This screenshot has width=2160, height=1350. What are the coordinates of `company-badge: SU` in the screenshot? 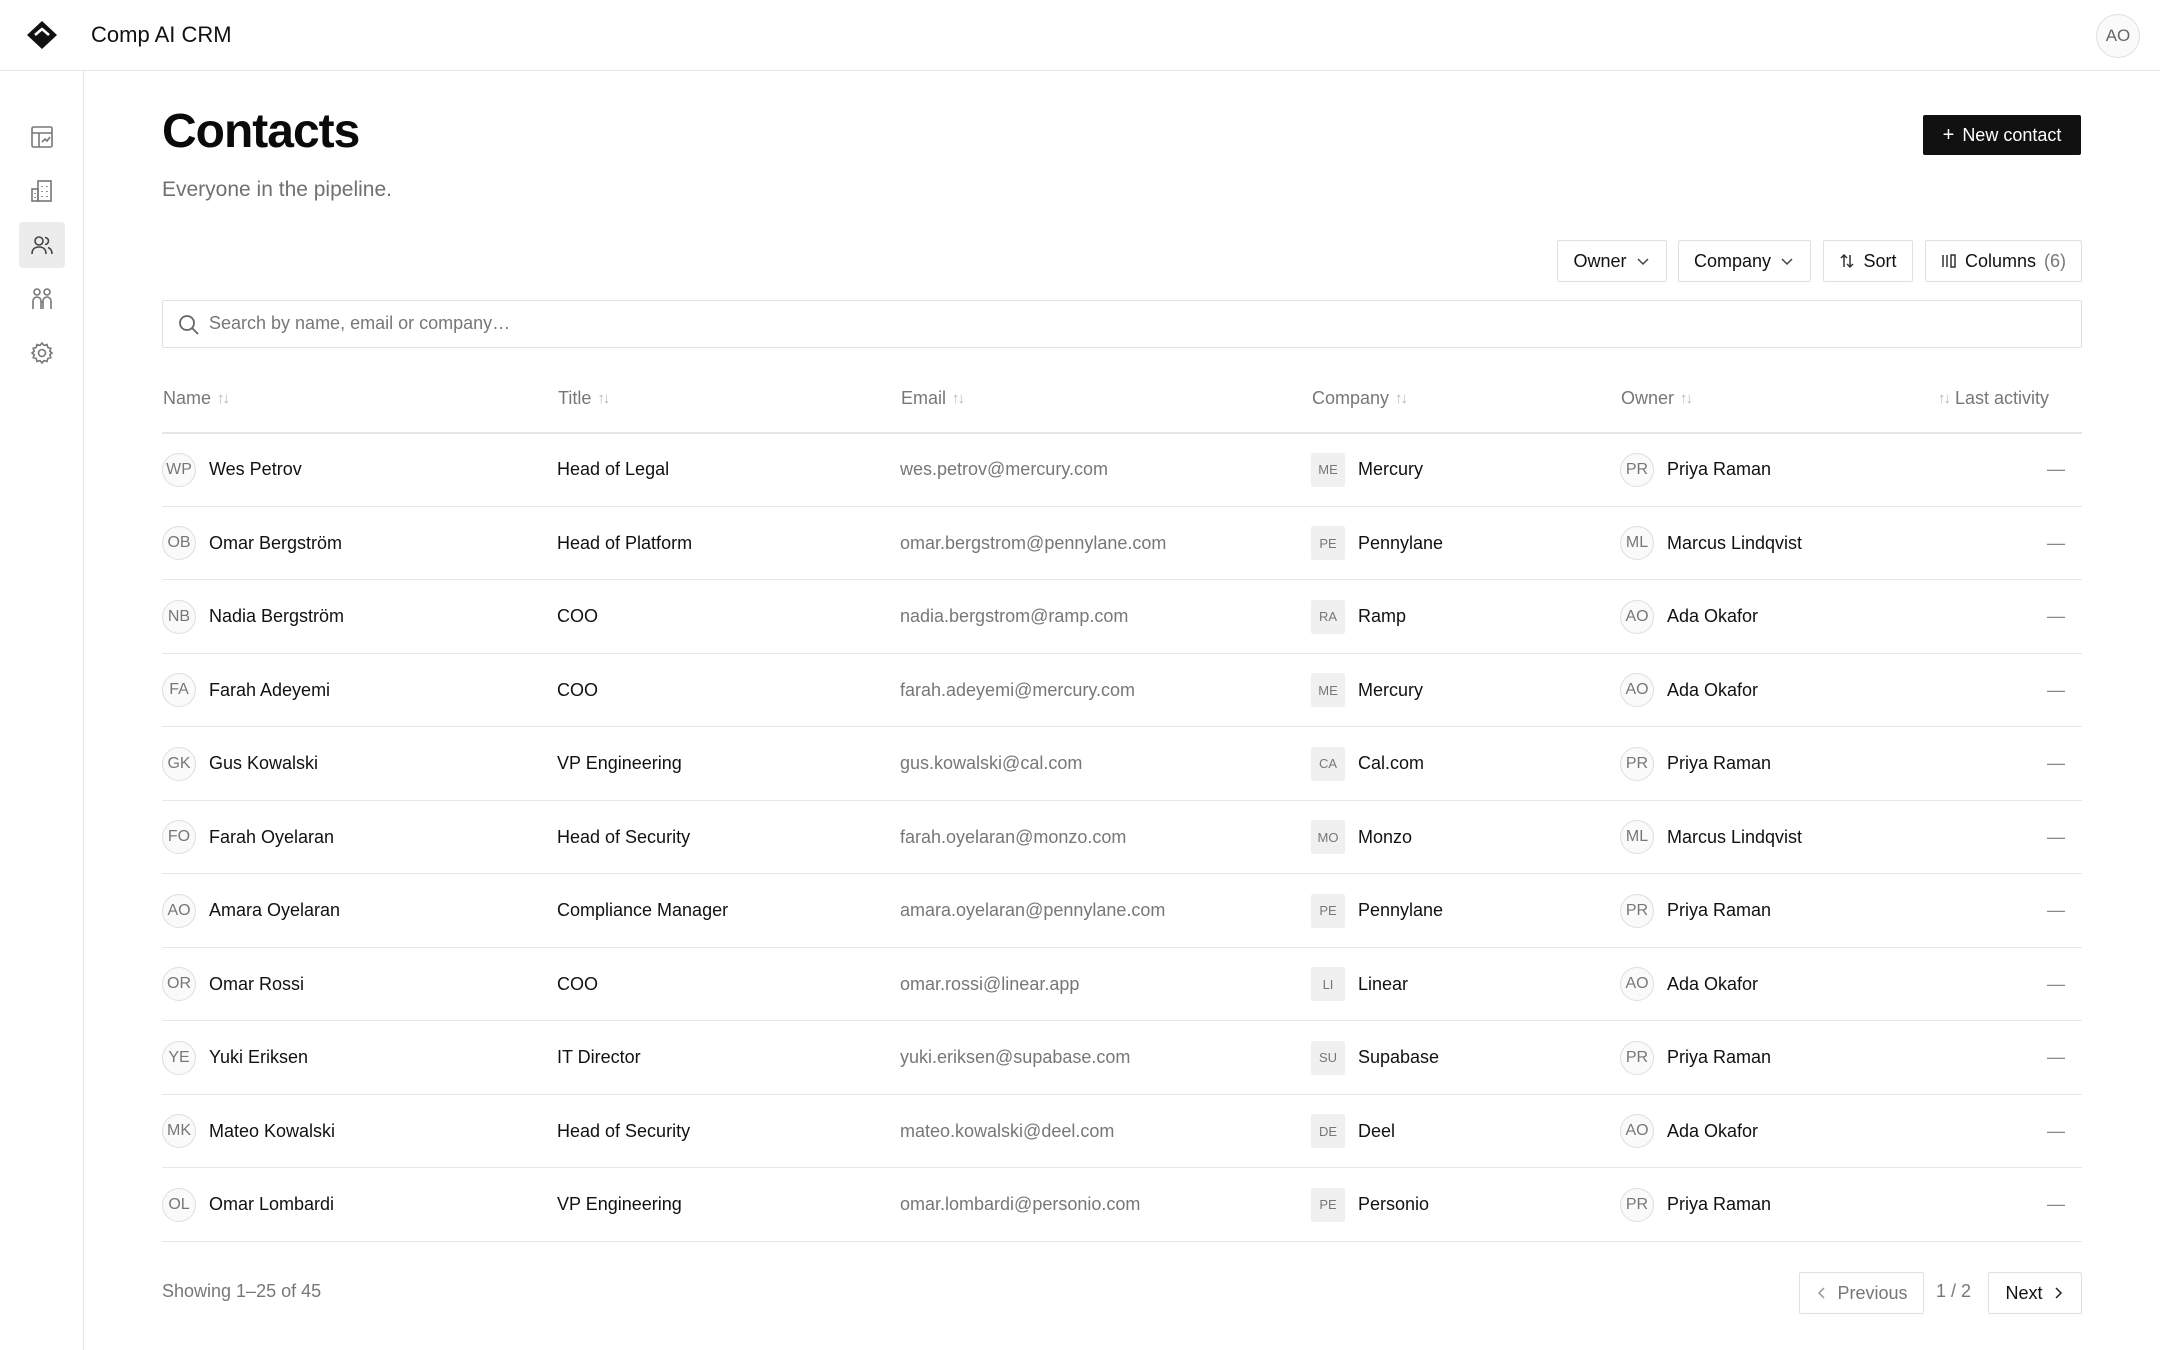 It's located at (1328, 1057).